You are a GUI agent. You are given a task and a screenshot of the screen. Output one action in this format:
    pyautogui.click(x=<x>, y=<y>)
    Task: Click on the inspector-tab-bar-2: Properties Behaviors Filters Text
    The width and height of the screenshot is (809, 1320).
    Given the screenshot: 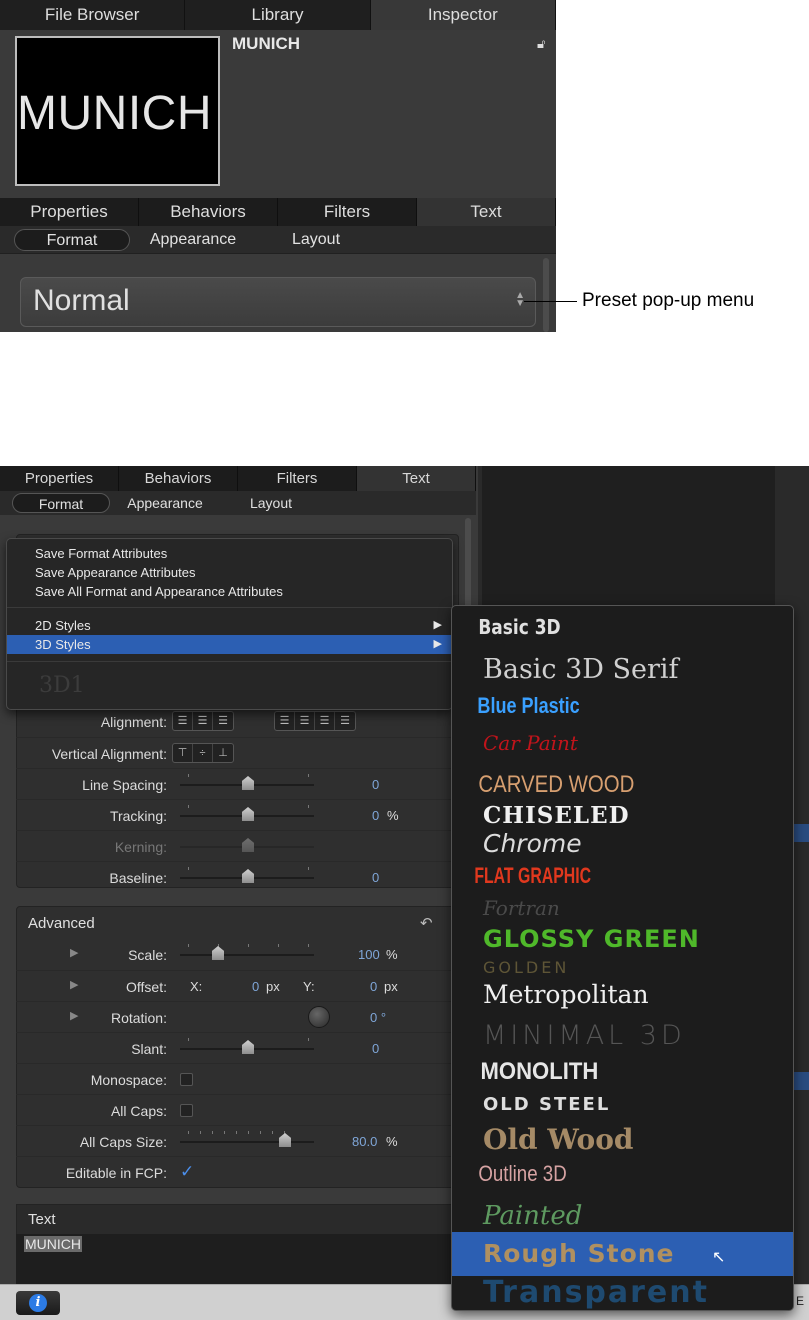 What is the action you would take?
    pyautogui.click(x=238, y=478)
    